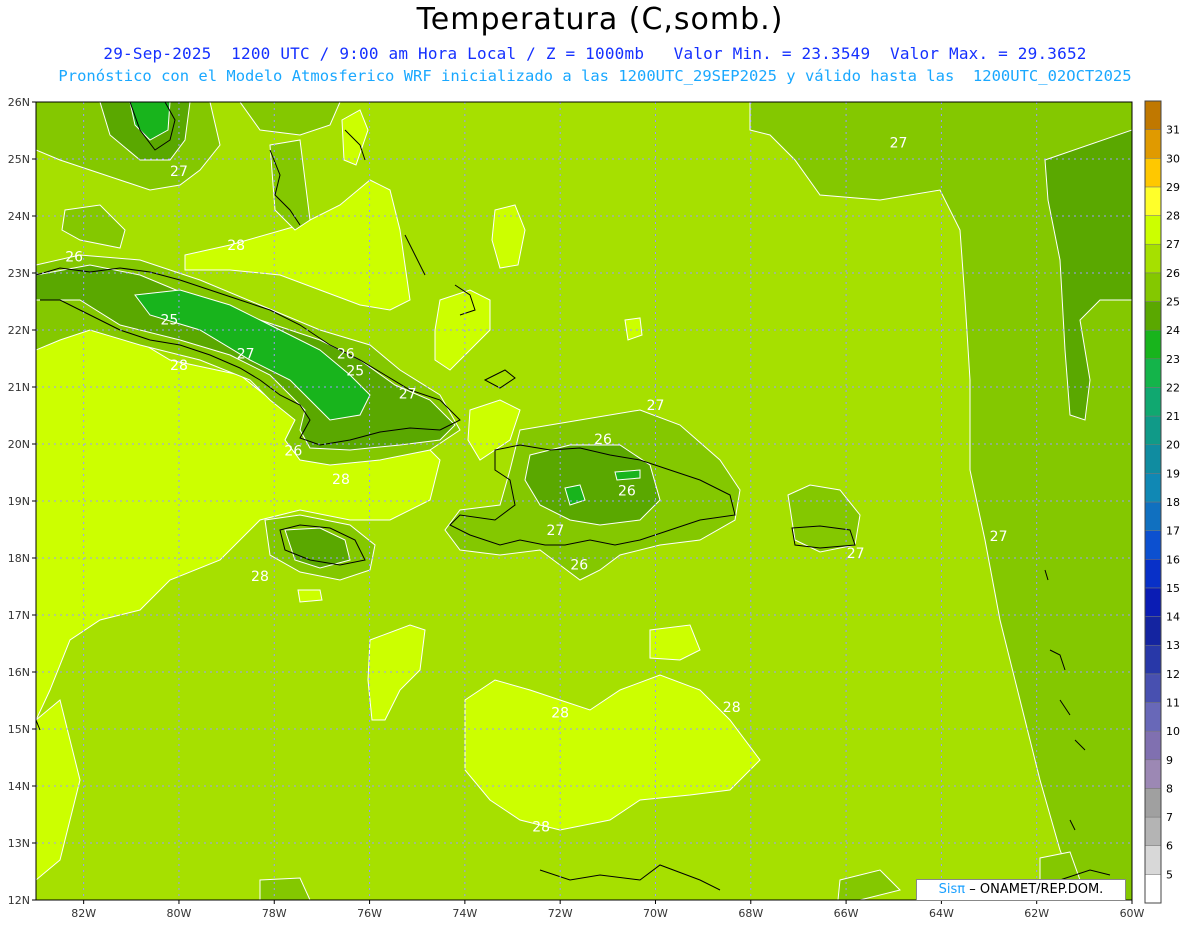  Describe the element at coordinates (19, 330) in the screenshot. I see `lat-tick-label: 22N` at that location.